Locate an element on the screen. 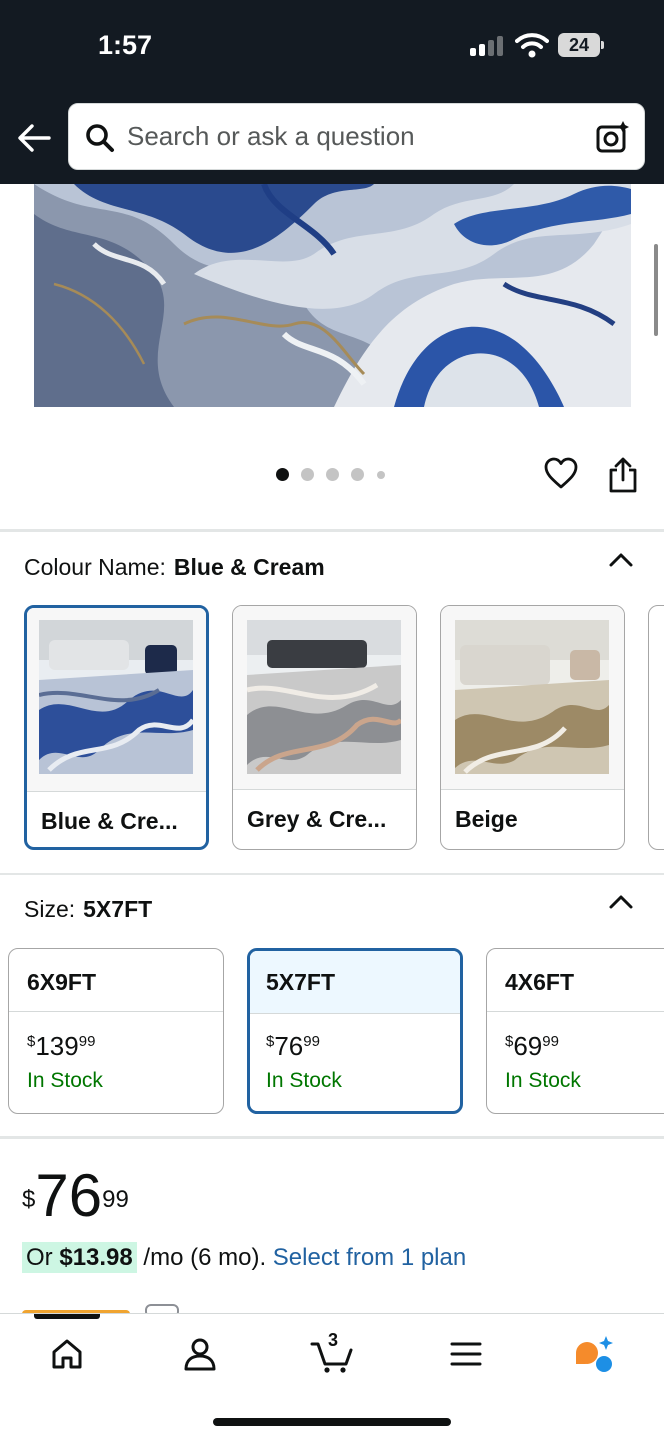  cart-tab: 3 is located at coordinates (333, 1352).